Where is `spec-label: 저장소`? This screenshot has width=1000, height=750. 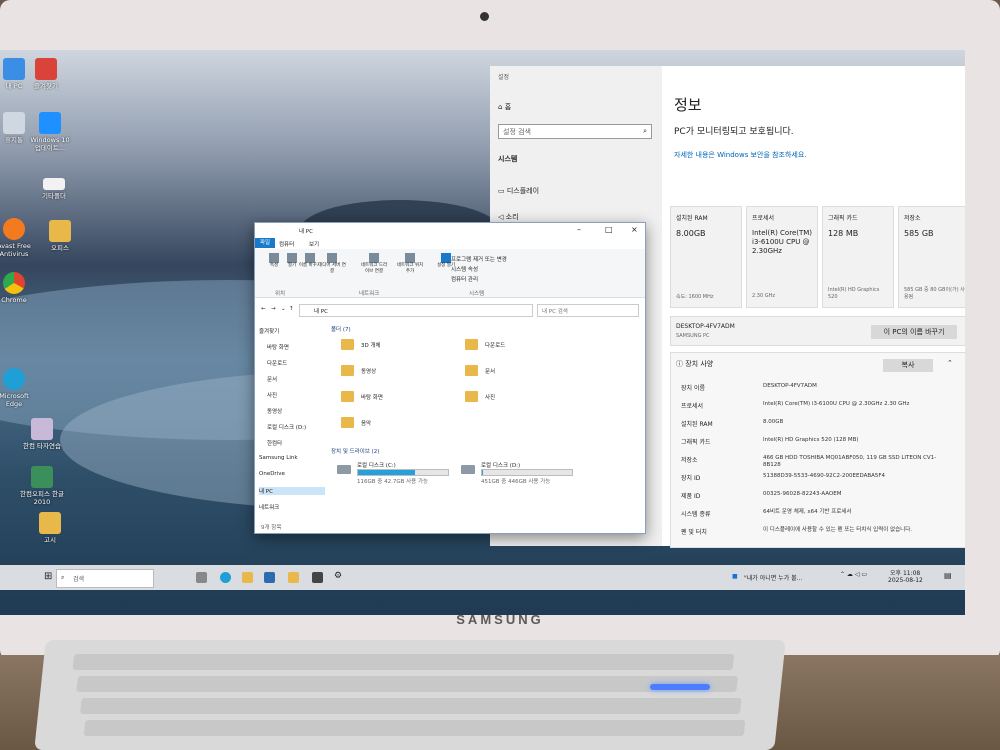
spec-label: 저장소 is located at coordinates (689, 460).